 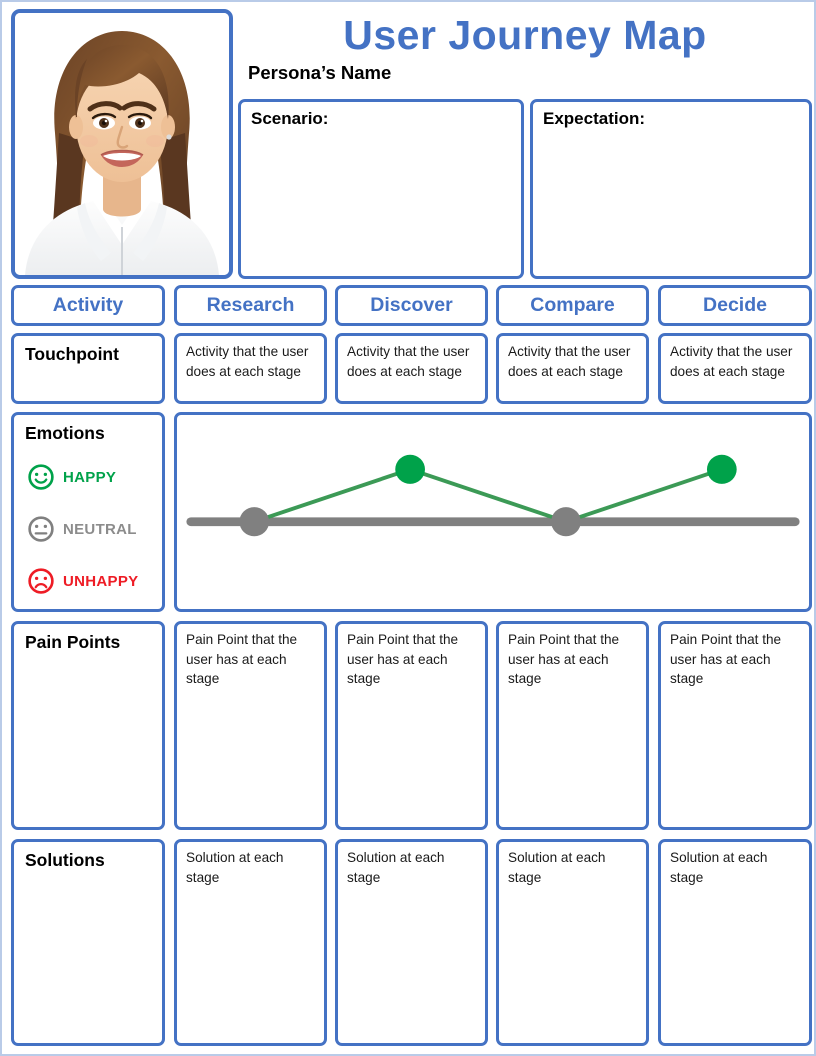 I want to click on column-header-label: Decide, so click(x=735, y=305).